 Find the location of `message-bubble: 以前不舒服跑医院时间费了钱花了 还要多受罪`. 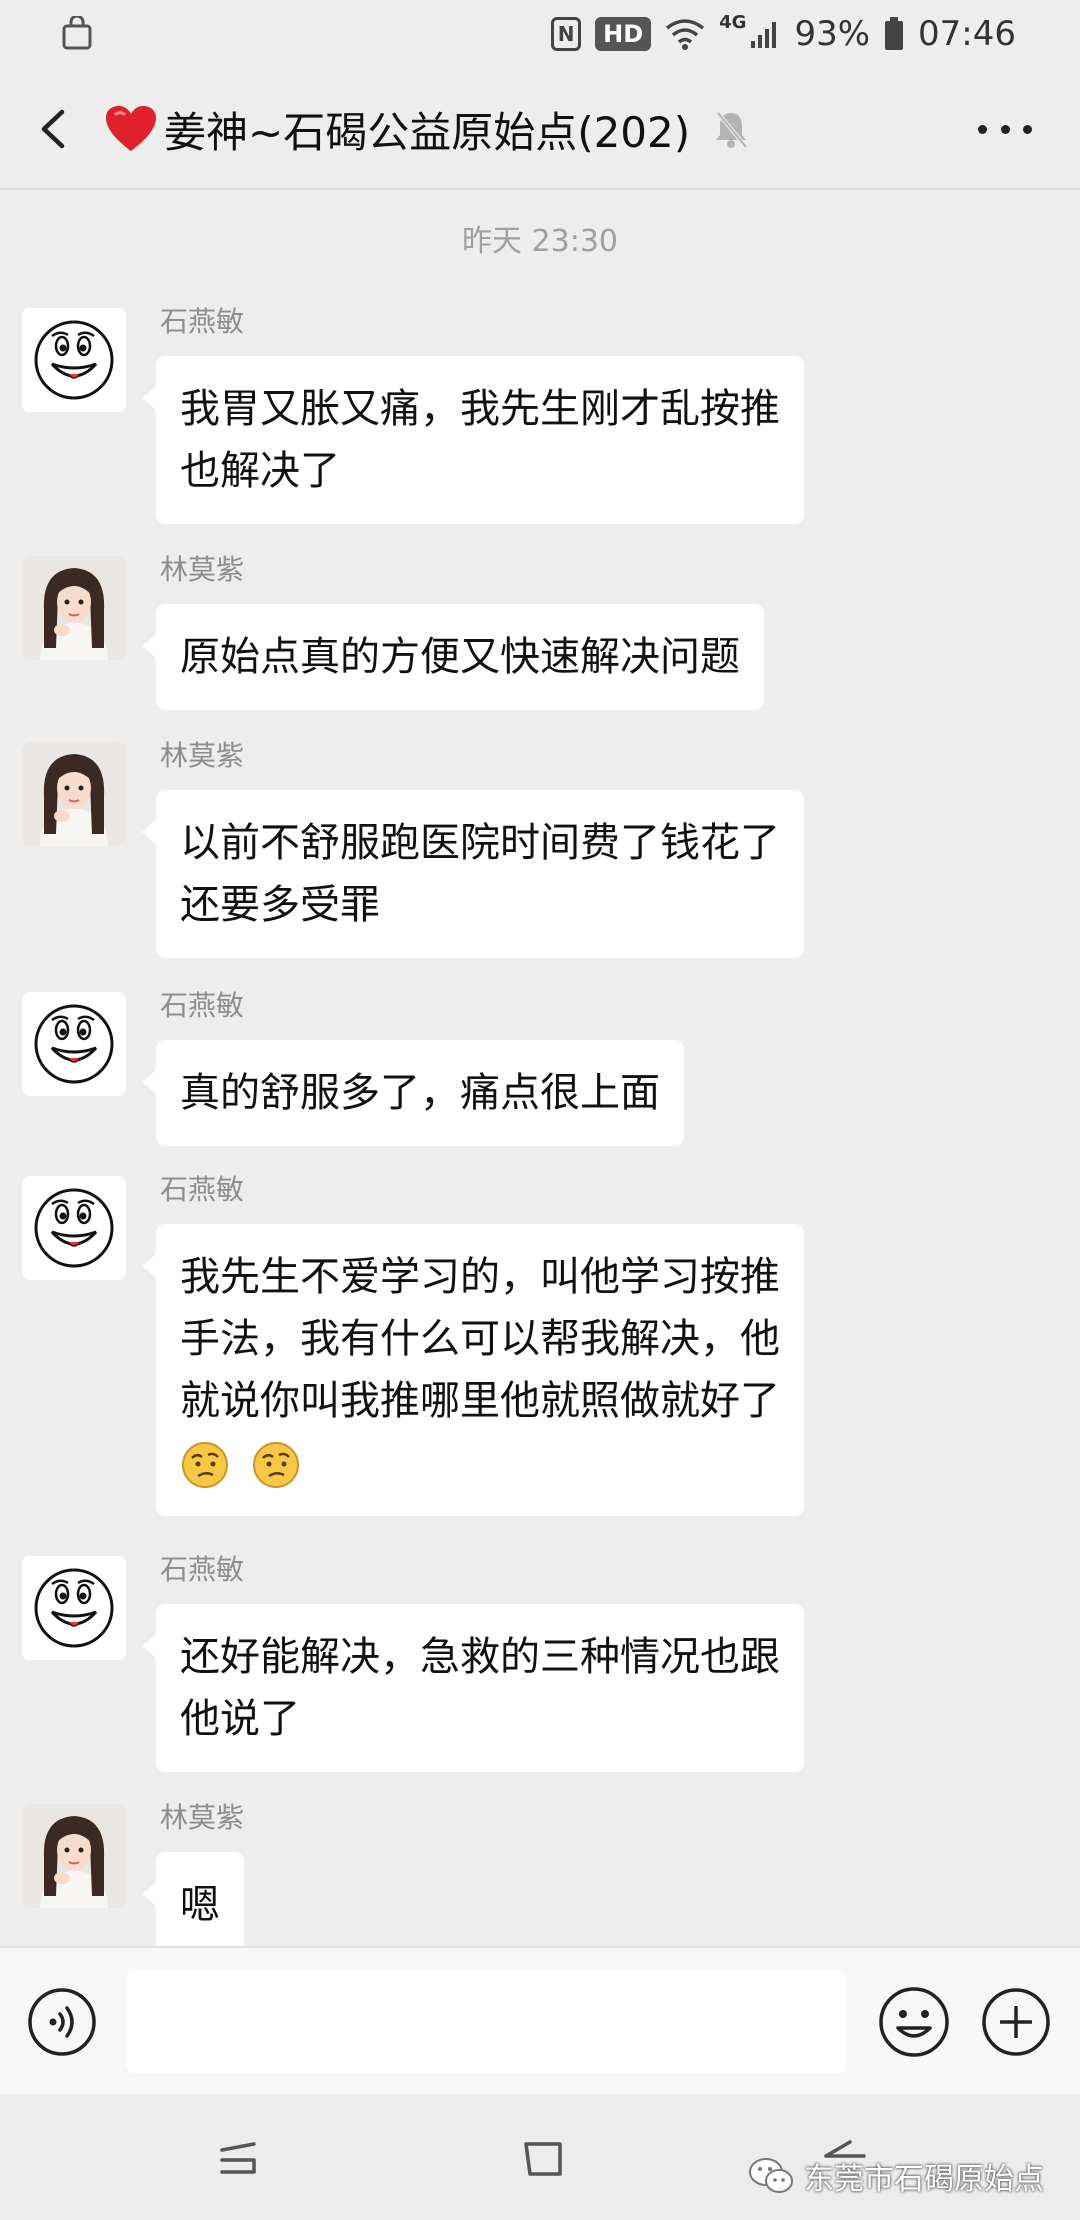

message-bubble: 以前不舒服跑医院时间费了钱花了 还要多受罪 is located at coordinates (473, 874).